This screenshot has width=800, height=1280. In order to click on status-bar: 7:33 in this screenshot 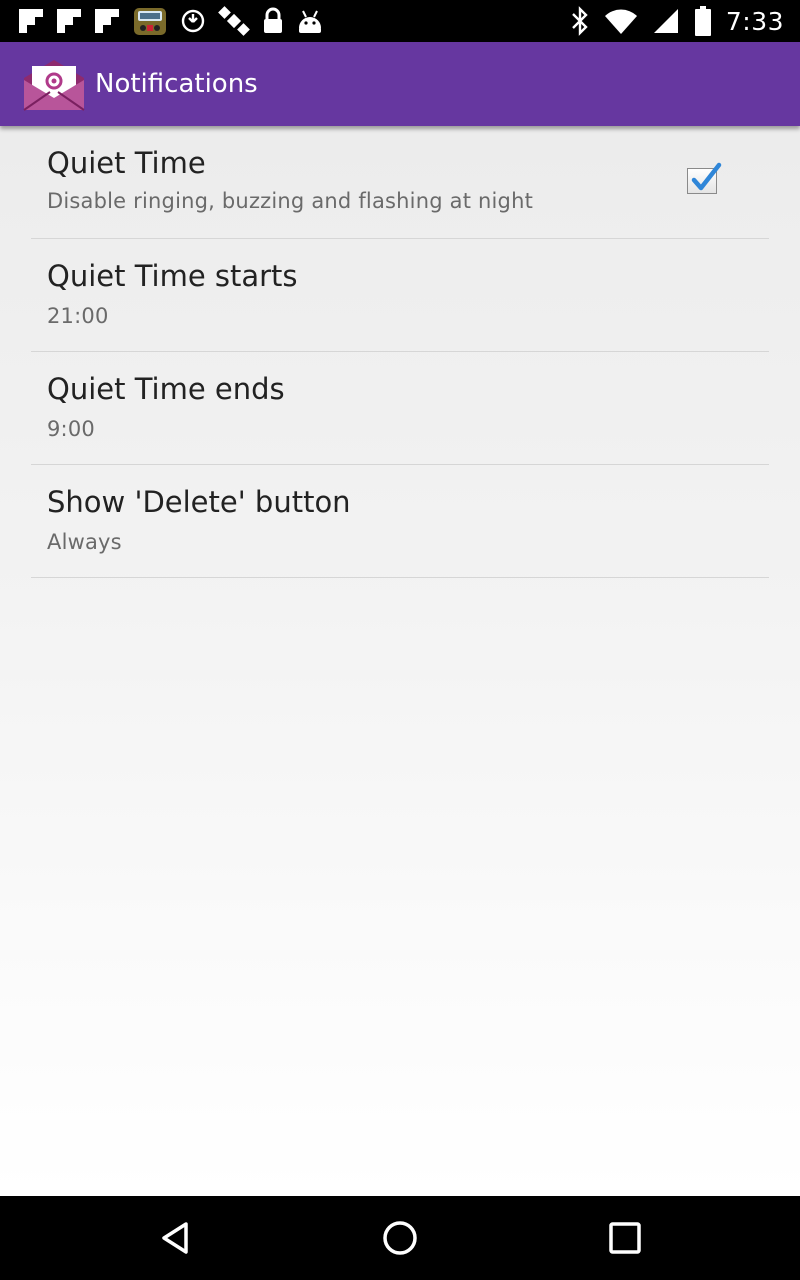, I will do `click(400, 21)`.